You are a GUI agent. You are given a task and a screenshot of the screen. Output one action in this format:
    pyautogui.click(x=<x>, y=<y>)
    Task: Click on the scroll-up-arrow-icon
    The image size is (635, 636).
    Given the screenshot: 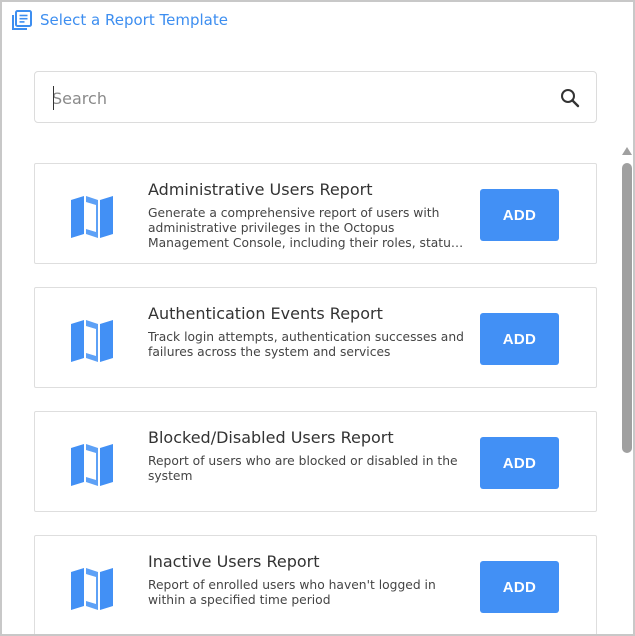 What is the action you would take?
    pyautogui.click(x=627, y=151)
    